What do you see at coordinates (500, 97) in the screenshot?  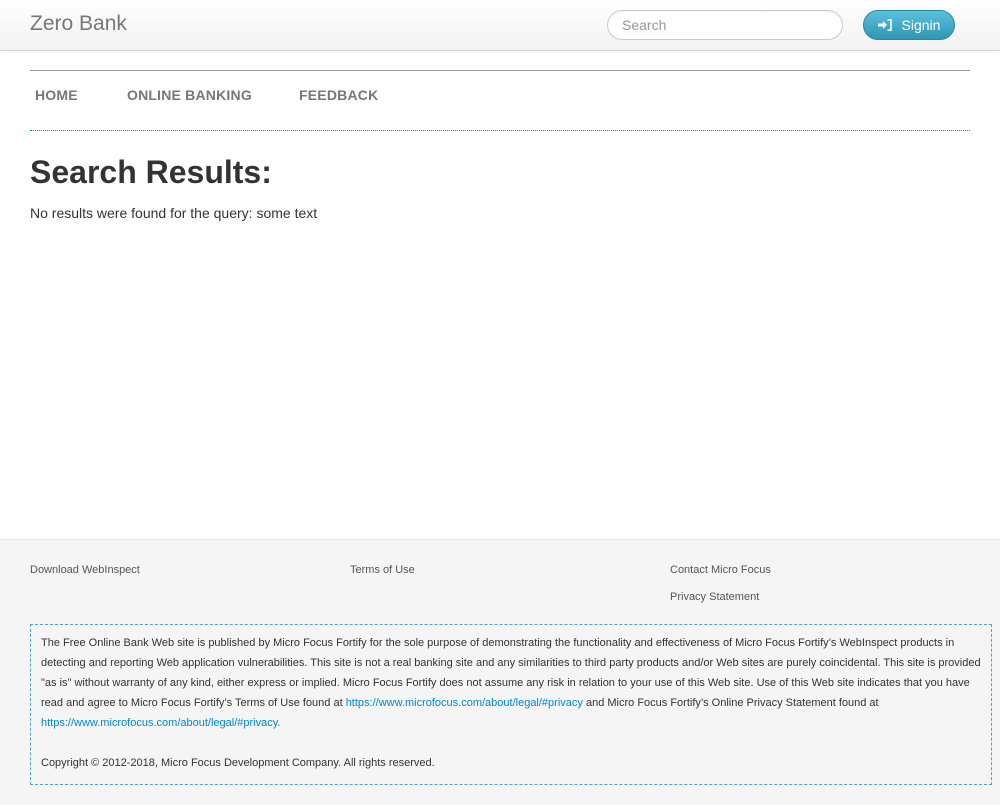 I see `main-nav: HOME ONLINE BANKING FEEDBACK` at bounding box center [500, 97].